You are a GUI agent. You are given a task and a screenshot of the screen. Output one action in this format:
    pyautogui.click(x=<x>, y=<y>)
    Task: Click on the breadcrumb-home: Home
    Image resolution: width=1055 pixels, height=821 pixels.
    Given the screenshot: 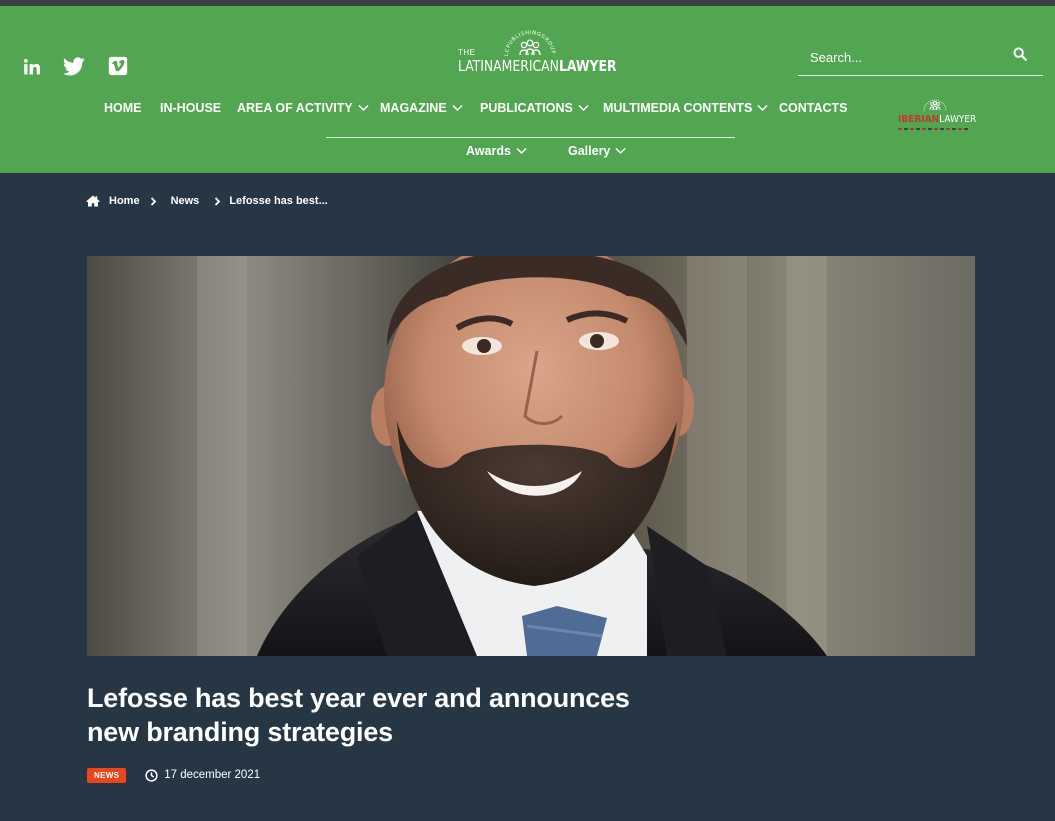 What is the action you would take?
    pyautogui.click(x=124, y=201)
    